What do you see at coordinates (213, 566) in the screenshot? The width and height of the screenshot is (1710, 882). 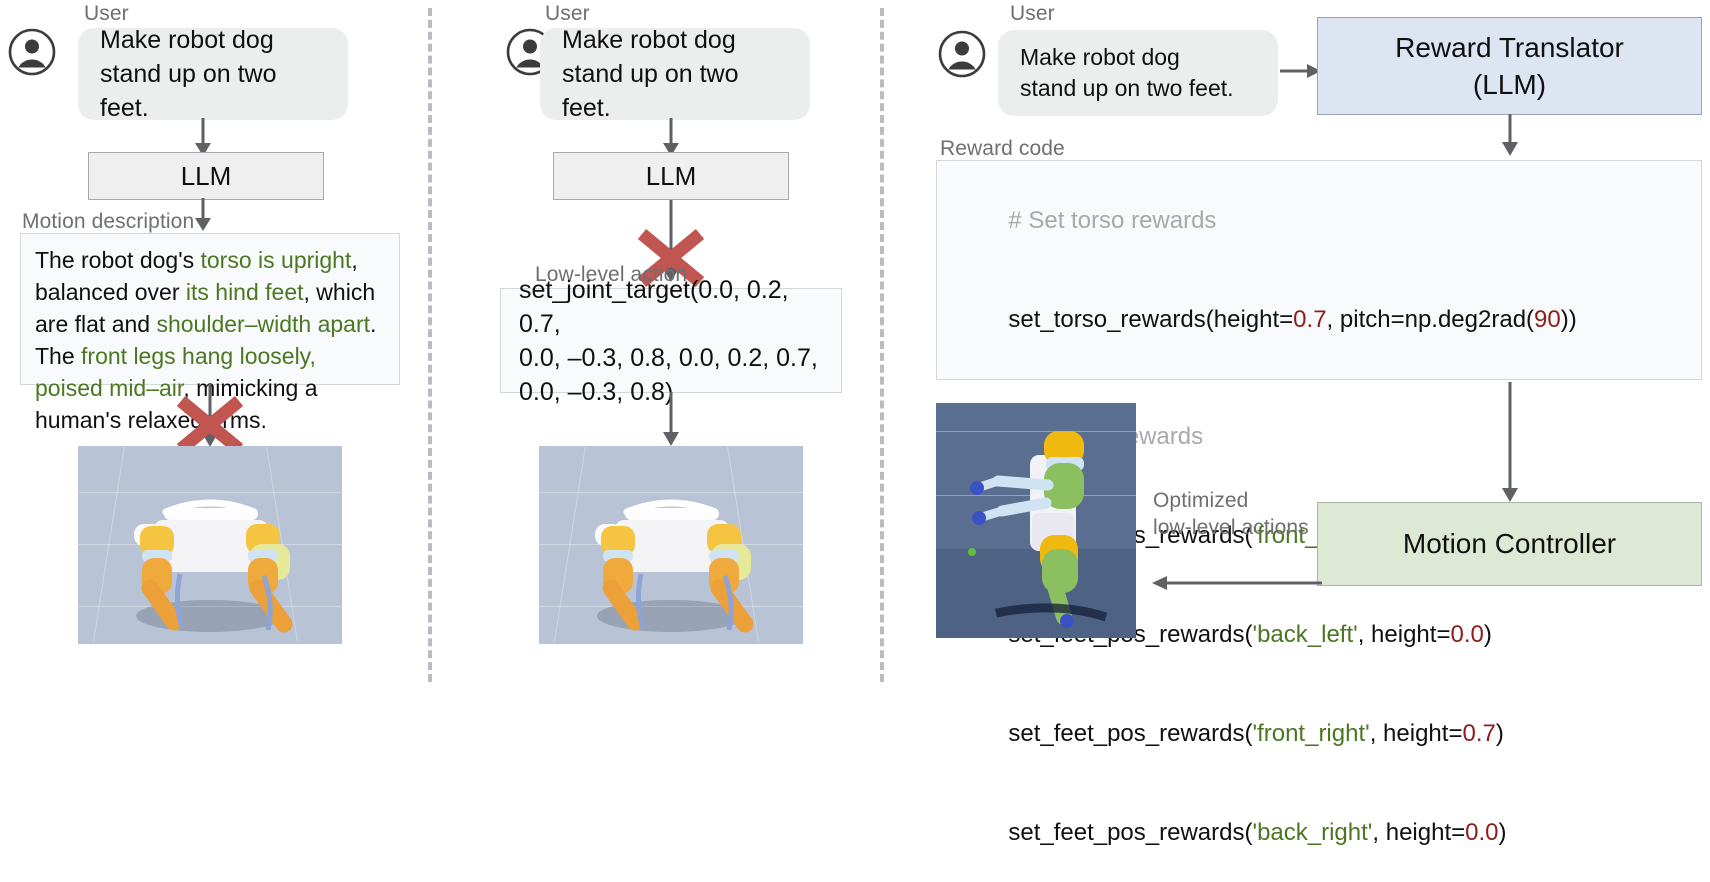 I see `robot-dog-quadruped-illustration` at bounding box center [213, 566].